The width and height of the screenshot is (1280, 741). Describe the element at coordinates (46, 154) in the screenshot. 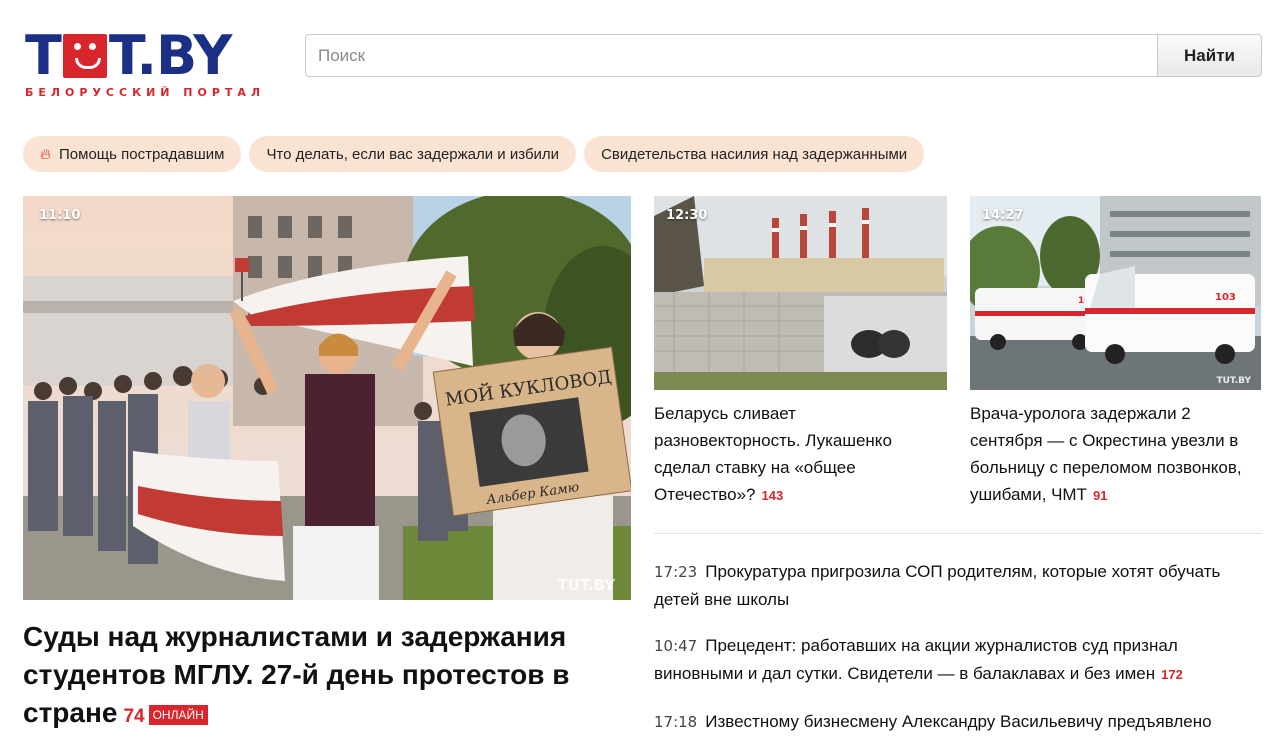

I see `flame-icon: 🔥︎` at that location.